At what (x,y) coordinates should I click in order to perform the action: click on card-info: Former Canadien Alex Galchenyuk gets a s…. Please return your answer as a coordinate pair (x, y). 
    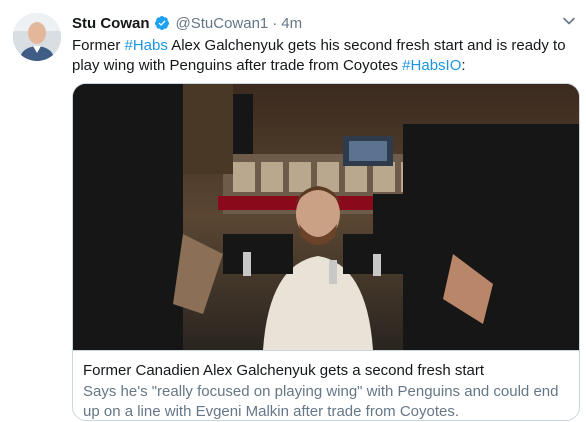
    Looking at the image, I should click on (326, 385).